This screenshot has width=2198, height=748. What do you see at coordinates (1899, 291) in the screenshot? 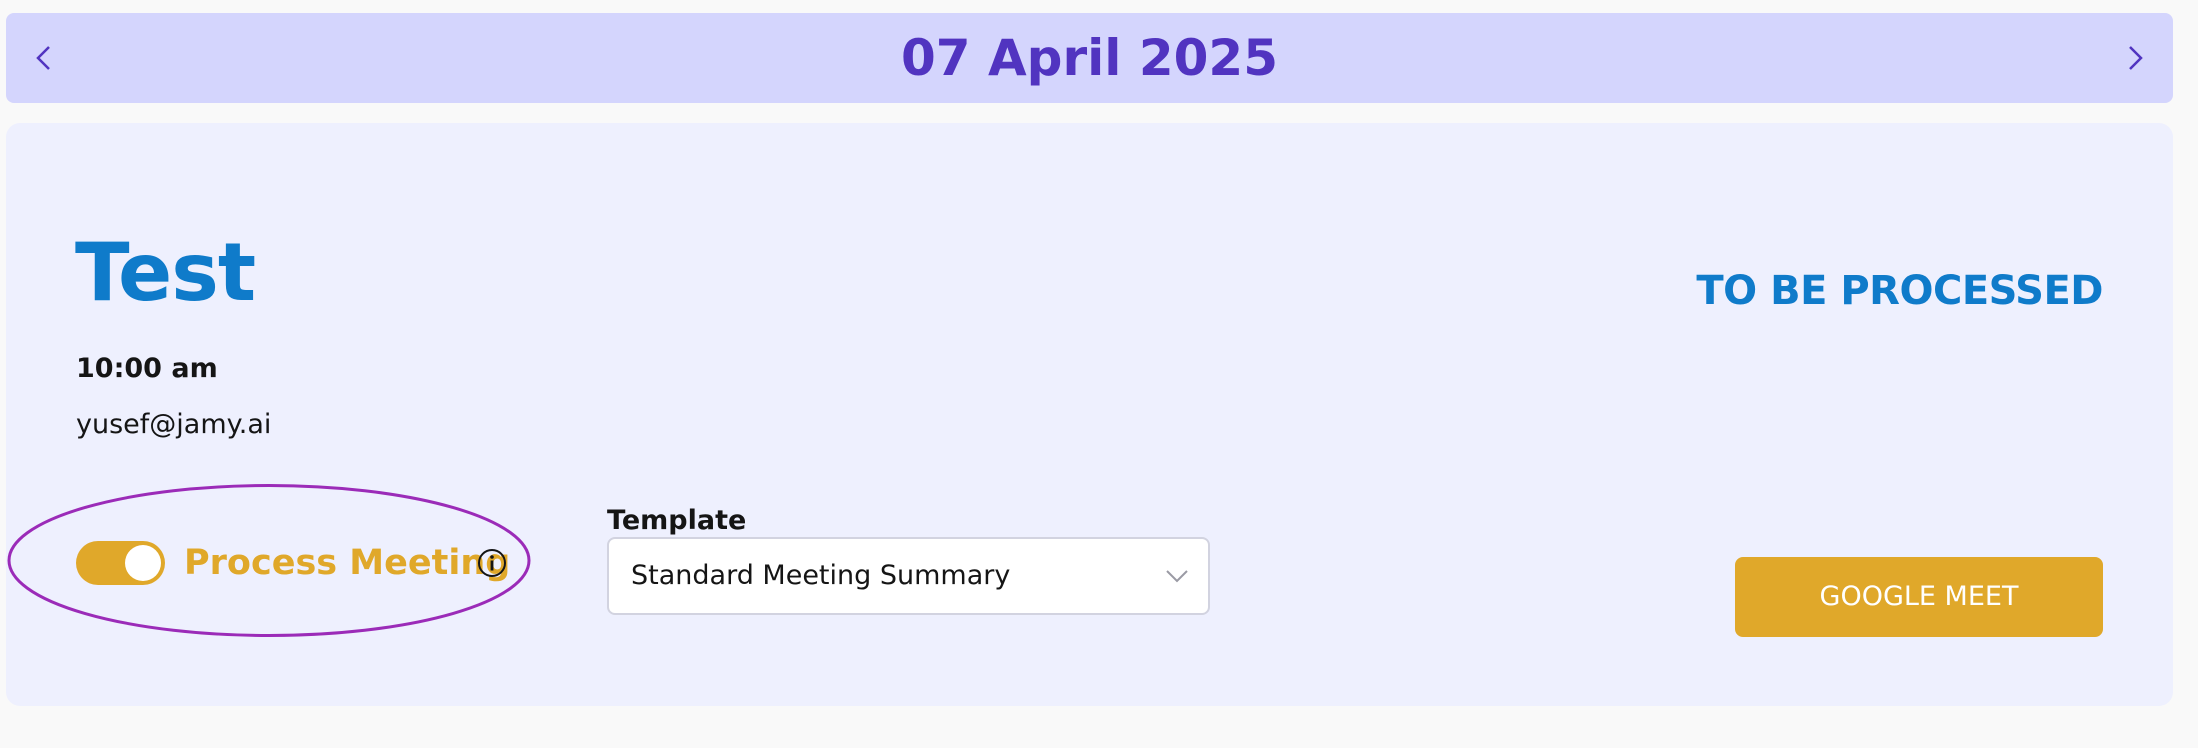
I see `status-badge: TO BE PROCESSED` at bounding box center [1899, 291].